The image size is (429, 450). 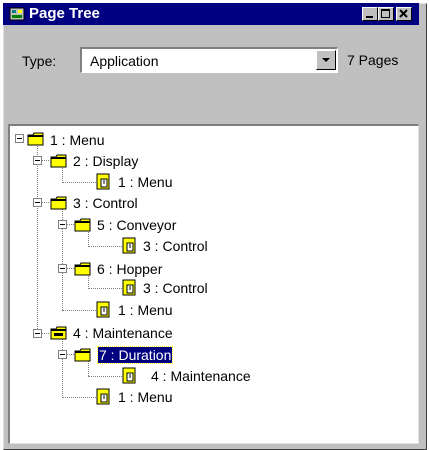 What do you see at coordinates (39, 61) in the screenshot?
I see `type-label: Type:` at bounding box center [39, 61].